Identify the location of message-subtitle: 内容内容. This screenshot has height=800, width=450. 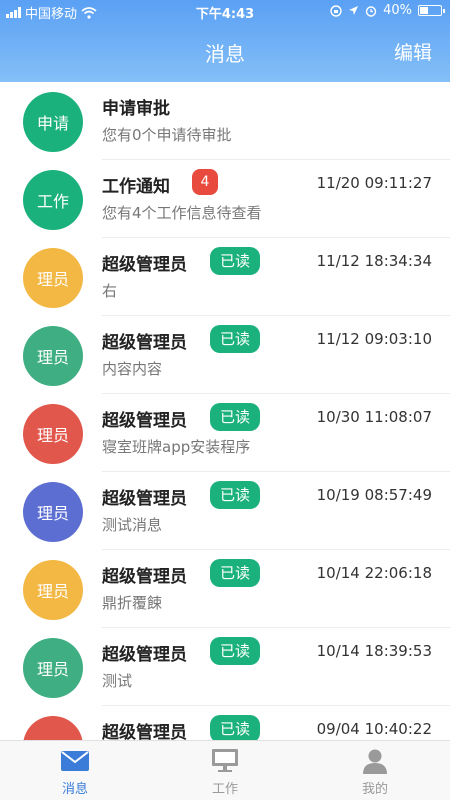
(132, 369).